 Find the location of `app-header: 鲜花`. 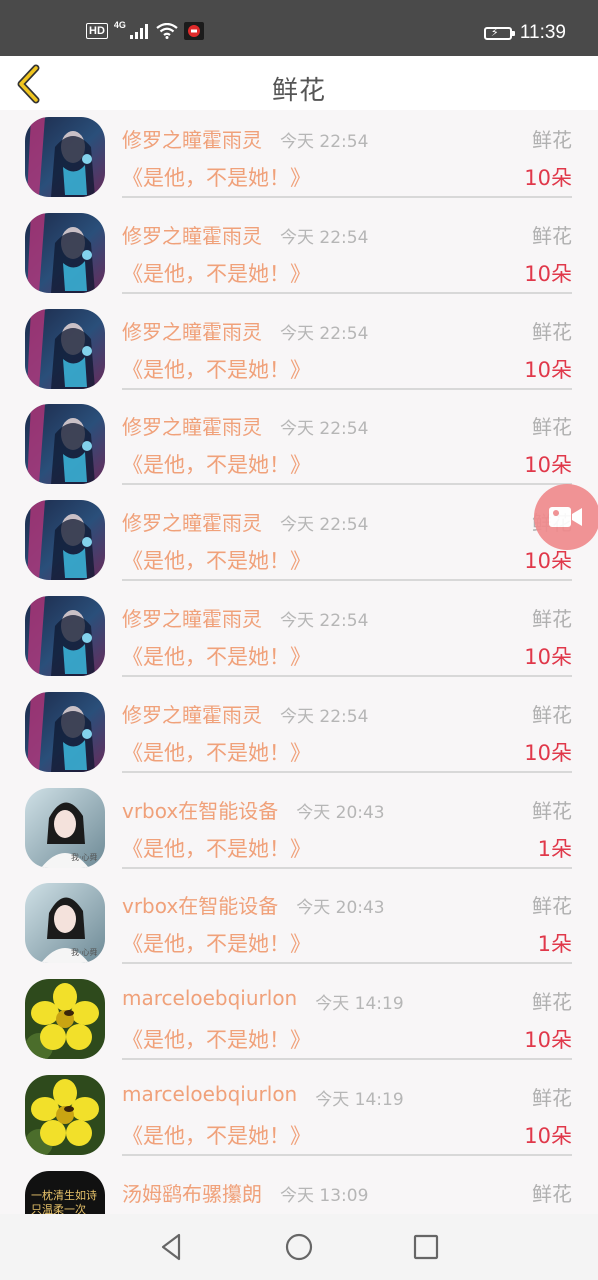

app-header: 鲜花 is located at coordinates (299, 83).